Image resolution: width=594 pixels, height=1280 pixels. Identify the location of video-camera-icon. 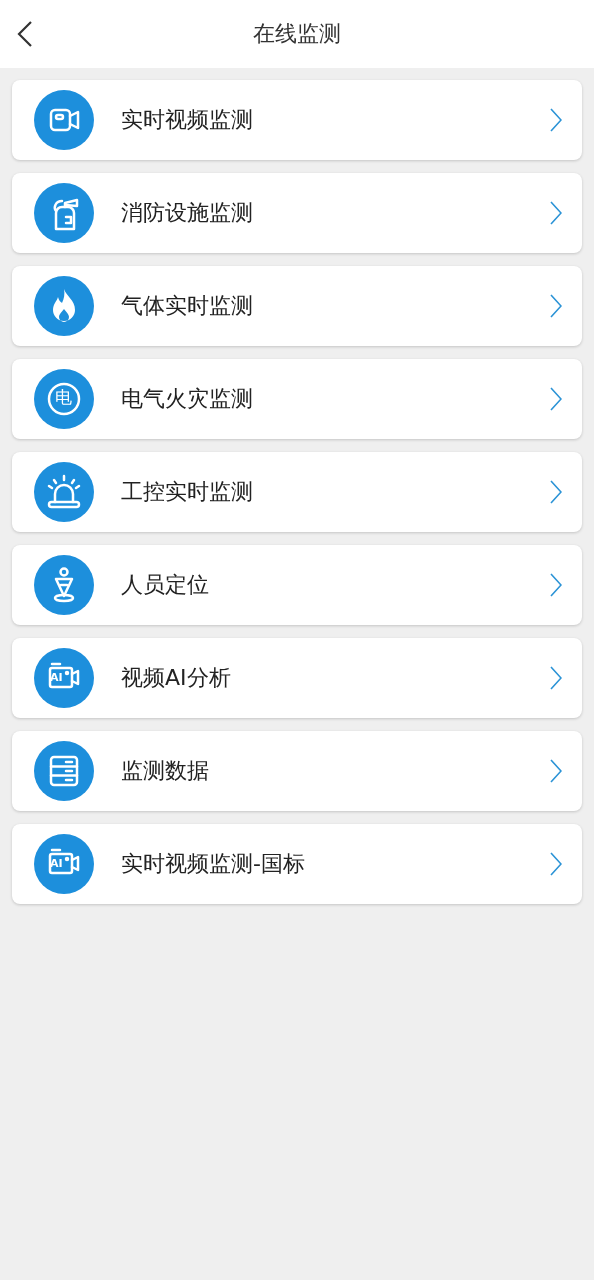
(64, 120).